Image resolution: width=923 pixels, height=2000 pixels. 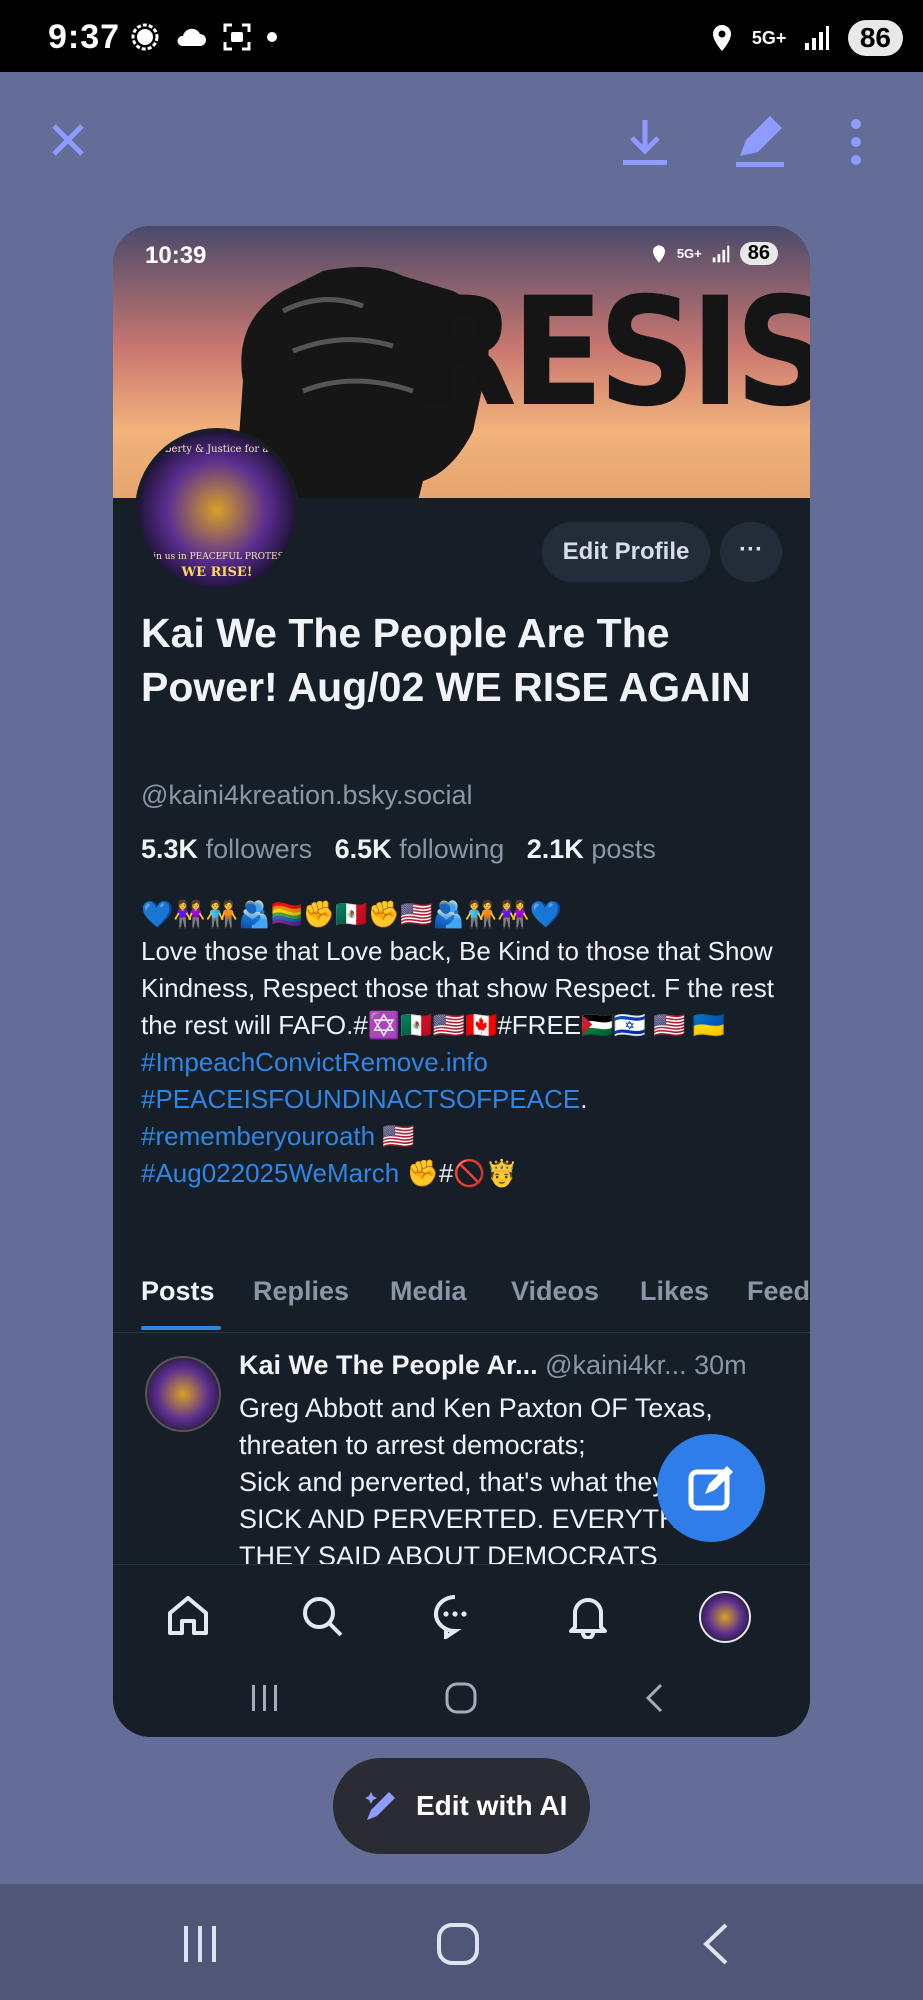 I want to click on tab-feeds: Feed, so click(x=778, y=1291).